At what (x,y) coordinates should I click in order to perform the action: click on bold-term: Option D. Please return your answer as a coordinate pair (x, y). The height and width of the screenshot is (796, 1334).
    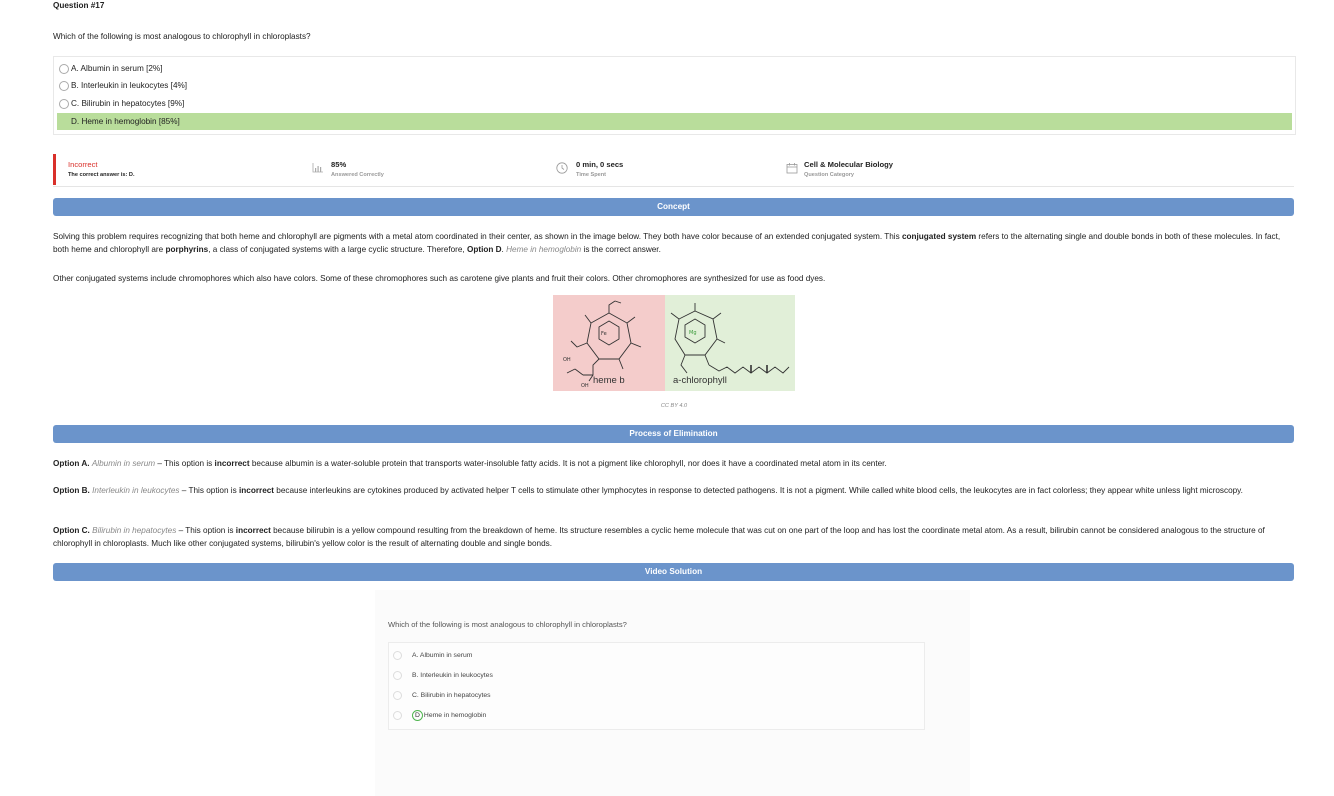
    Looking at the image, I should click on (484, 249).